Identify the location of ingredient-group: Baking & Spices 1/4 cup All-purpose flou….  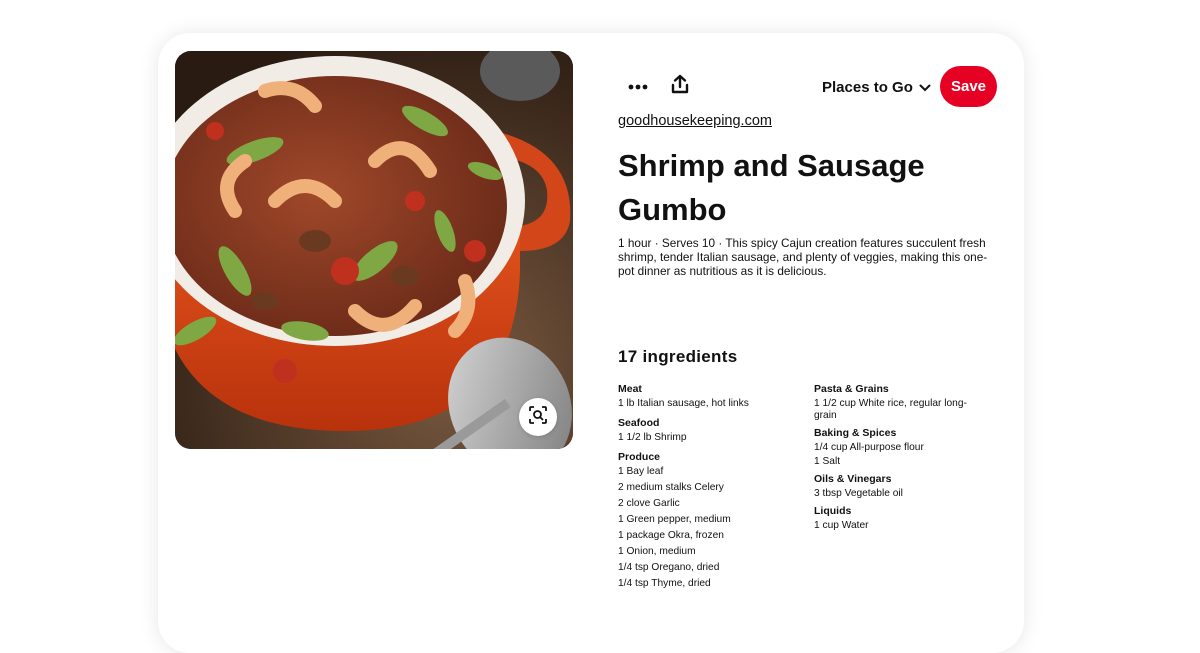
(899, 447).